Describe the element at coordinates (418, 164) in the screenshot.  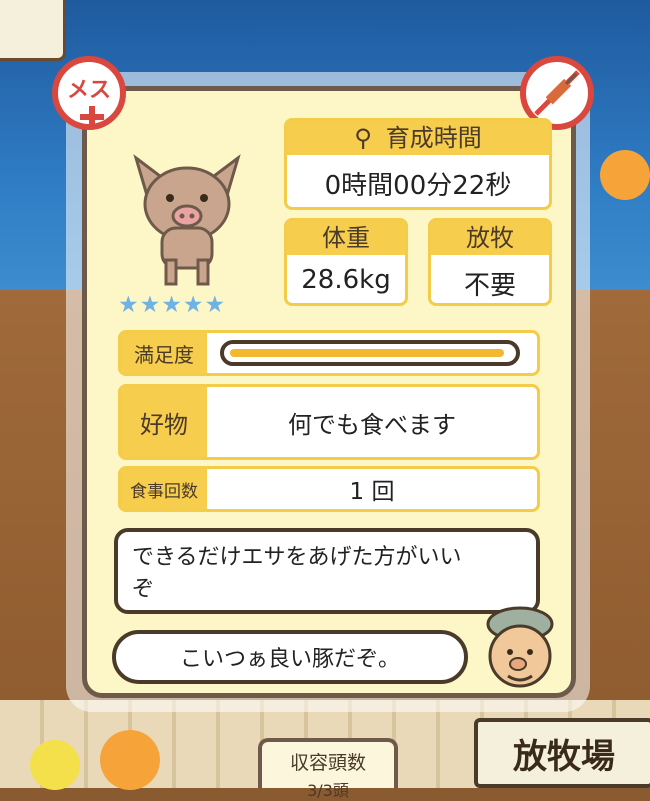
I see `growth-time-box: ⚲ 育成時間 0時間00分22秒` at that location.